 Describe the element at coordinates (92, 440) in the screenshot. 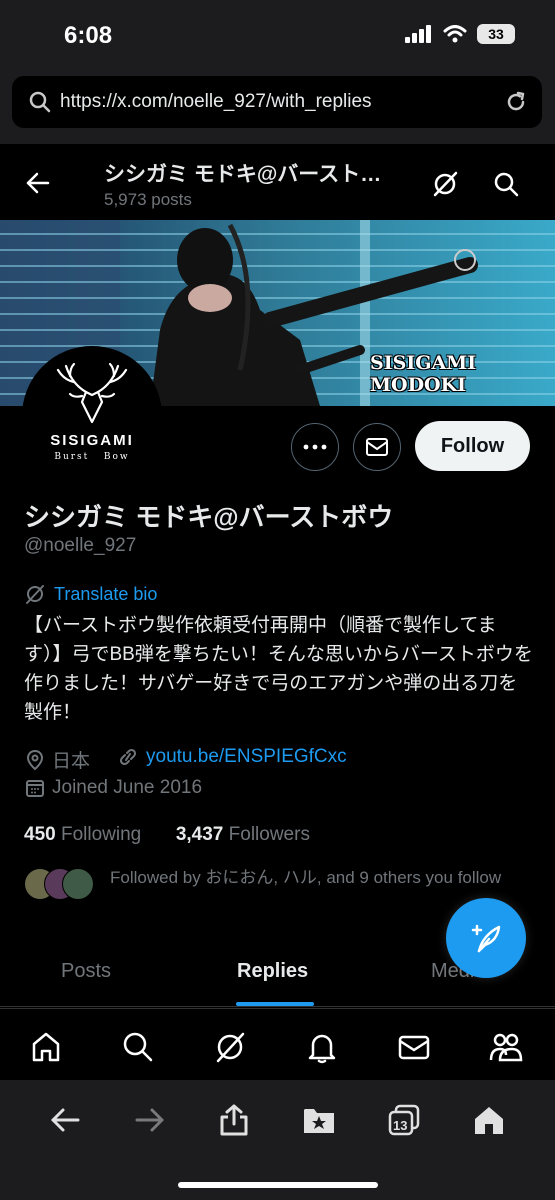

I see `avatar-title: SISIGAMI` at that location.